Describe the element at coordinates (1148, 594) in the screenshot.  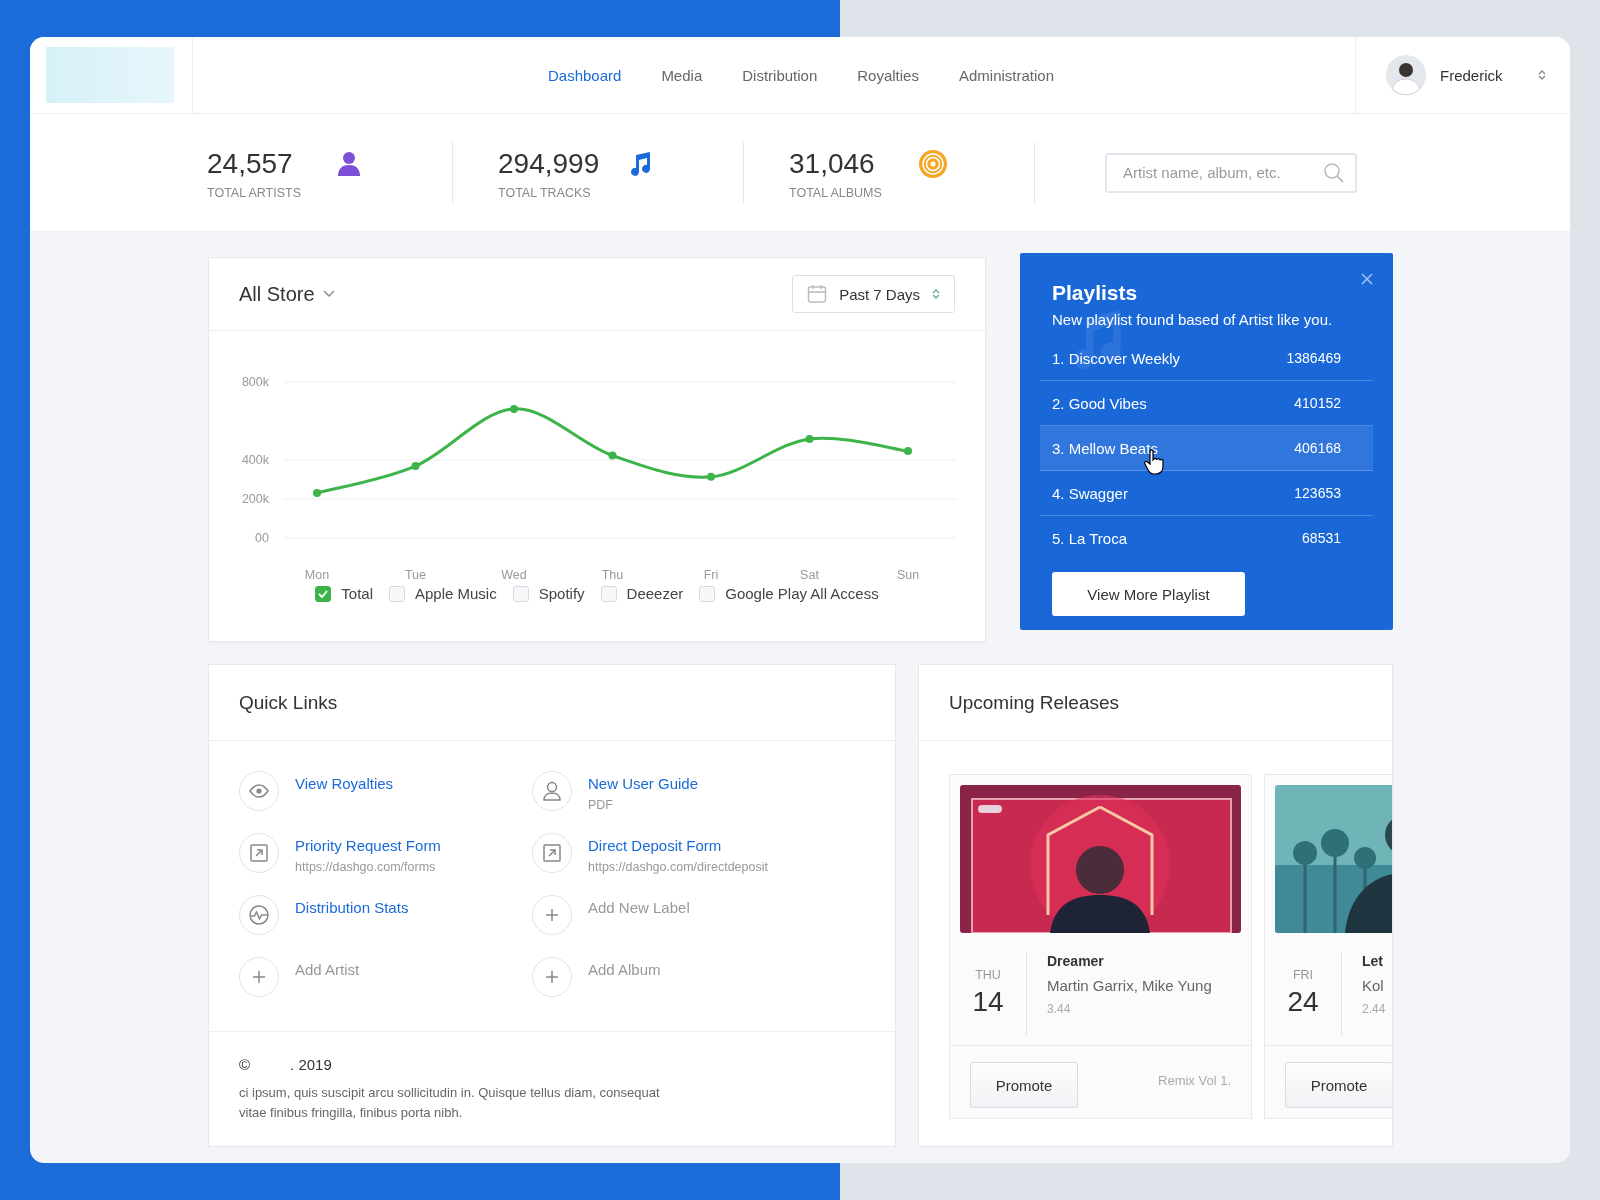
I see `view-more-button: View More Playlist` at that location.